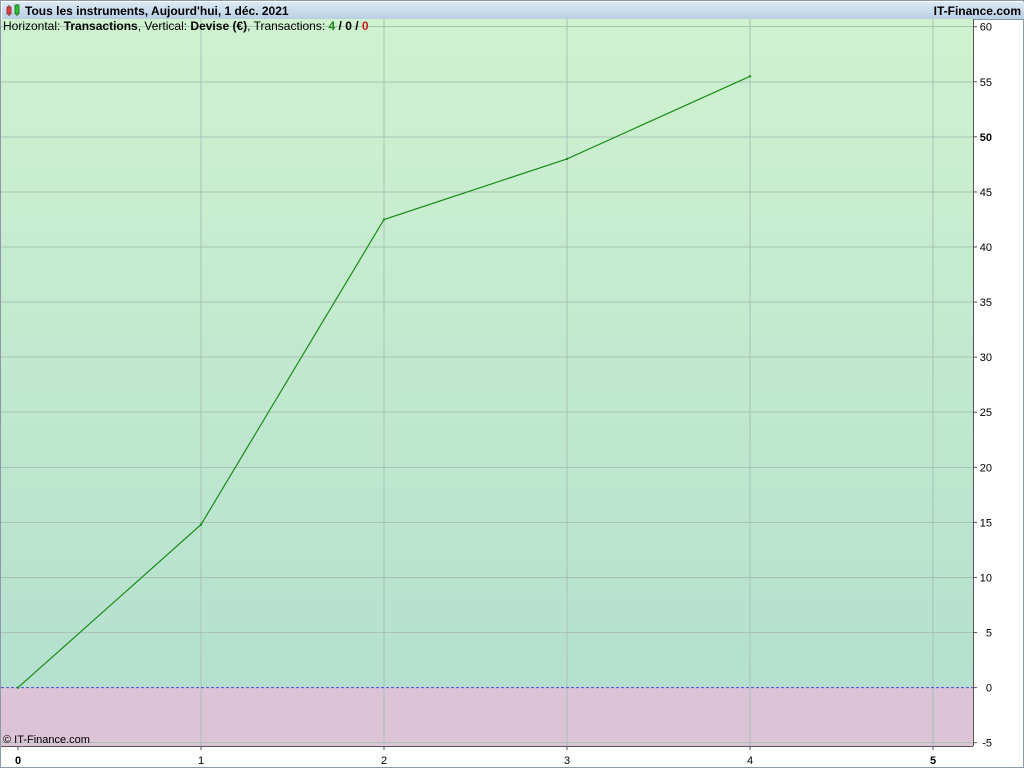 This screenshot has height=768, width=1024. What do you see at coordinates (989, 689) in the screenshot?
I see `y-tick-label: 0` at bounding box center [989, 689].